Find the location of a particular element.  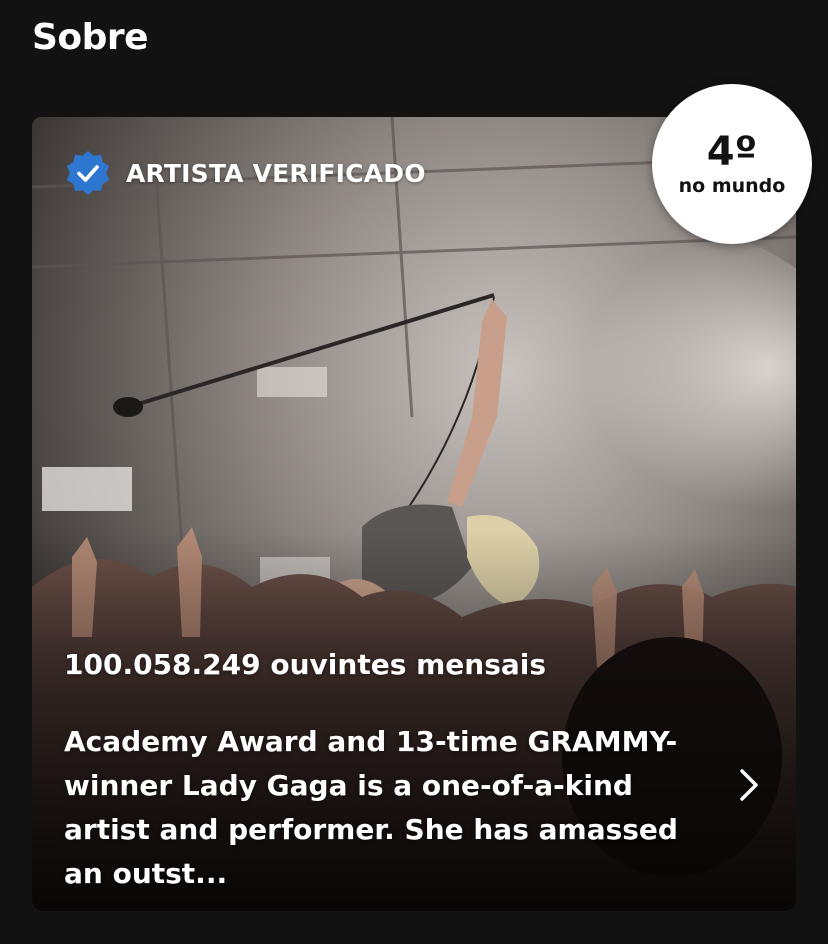

chevron-right-icon is located at coordinates (748, 785).